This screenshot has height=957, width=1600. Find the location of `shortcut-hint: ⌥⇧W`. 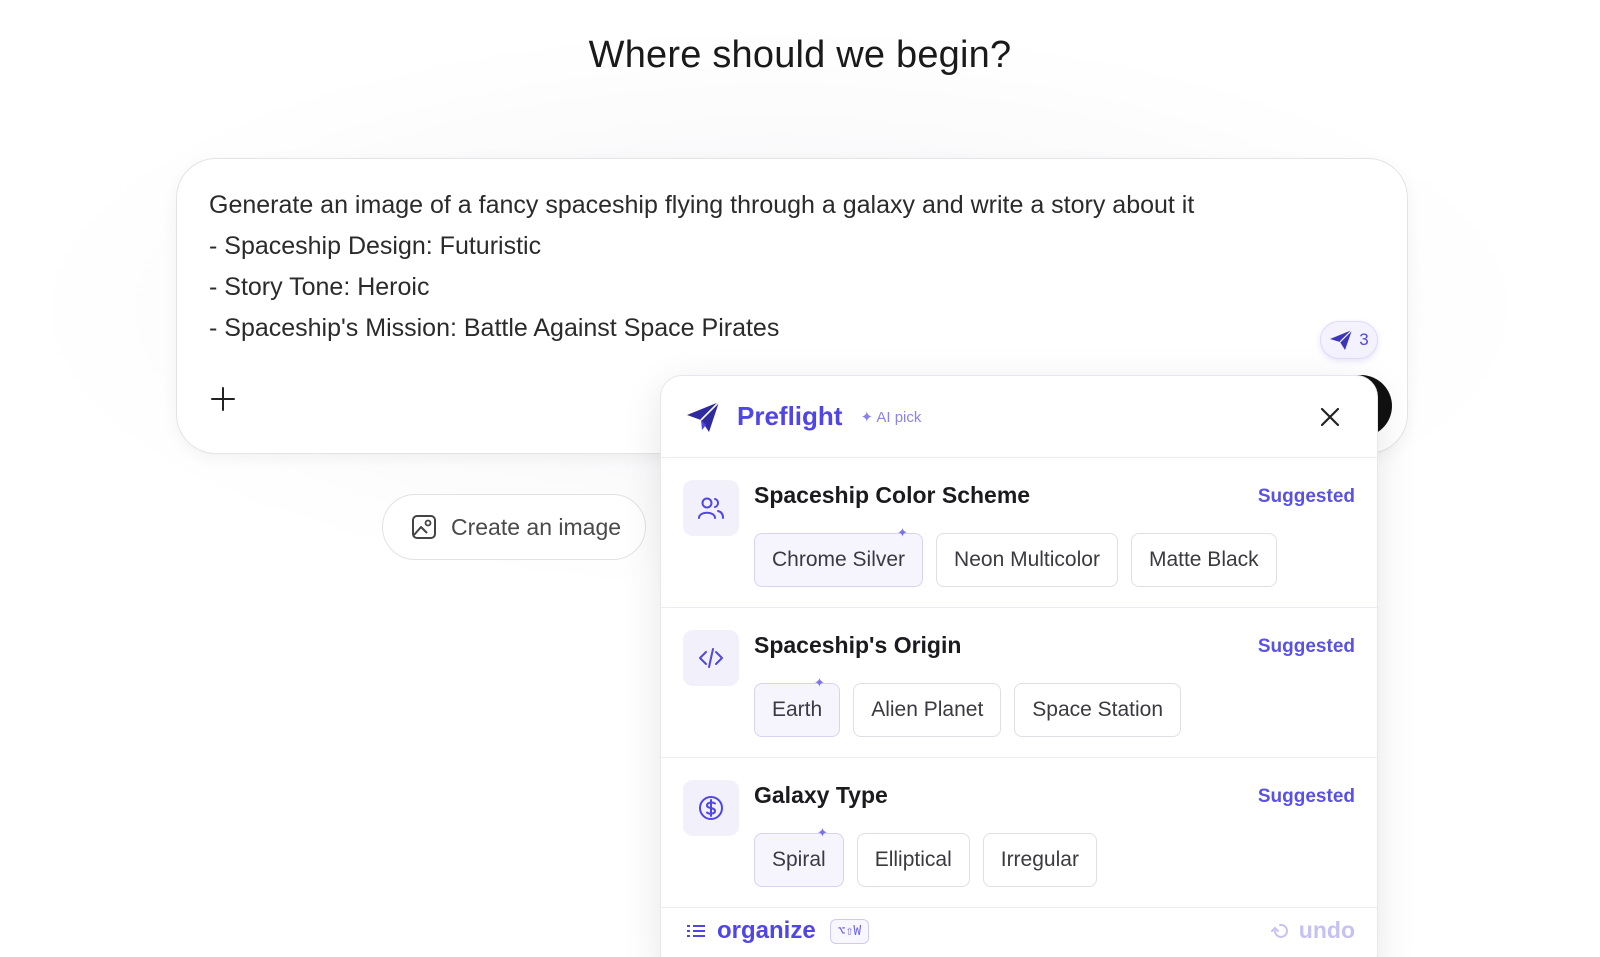

shortcut-hint: ⌥⇧W is located at coordinates (849, 931).